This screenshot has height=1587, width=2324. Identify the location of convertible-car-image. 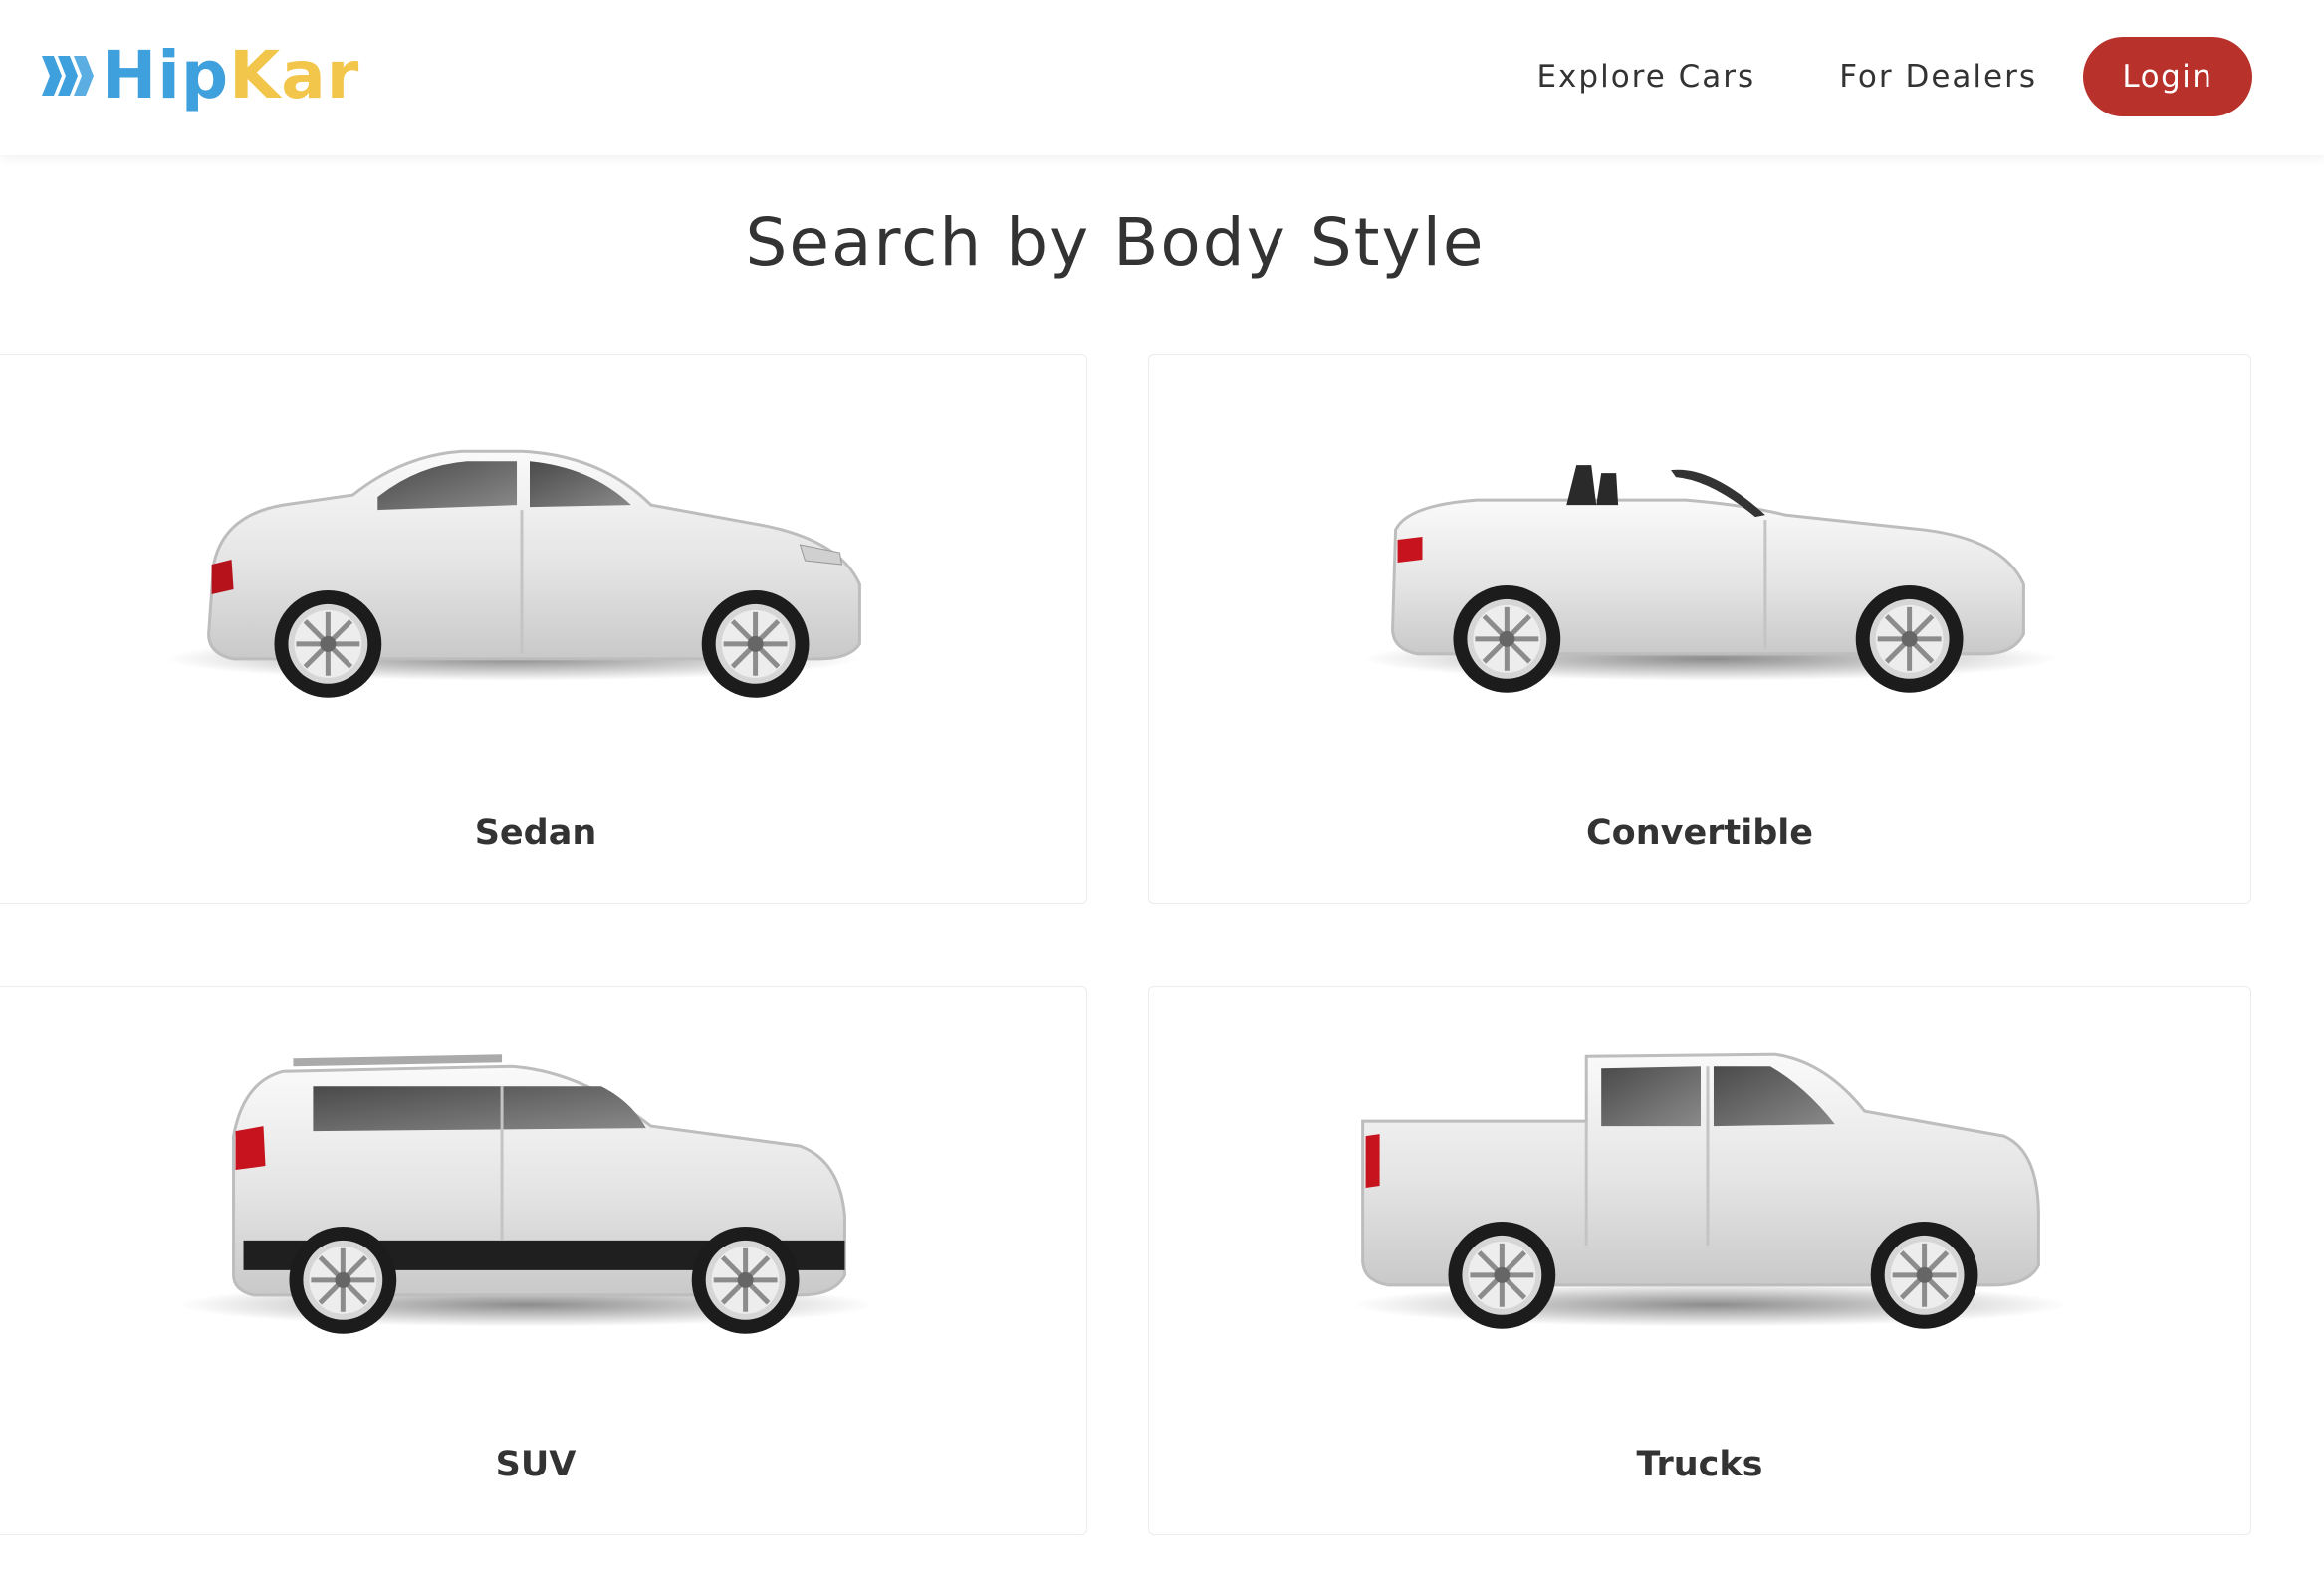
(1710, 619).